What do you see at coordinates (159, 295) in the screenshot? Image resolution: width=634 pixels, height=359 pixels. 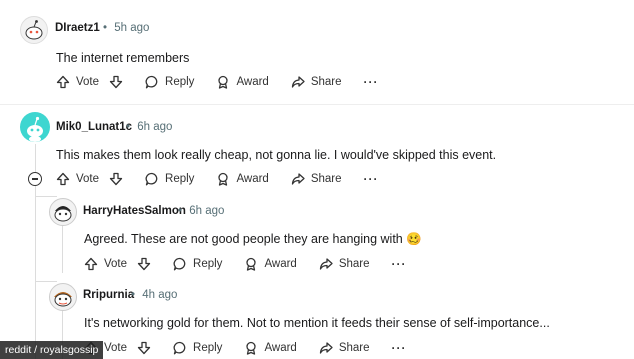 I see `timestamp: 4h ago` at bounding box center [159, 295].